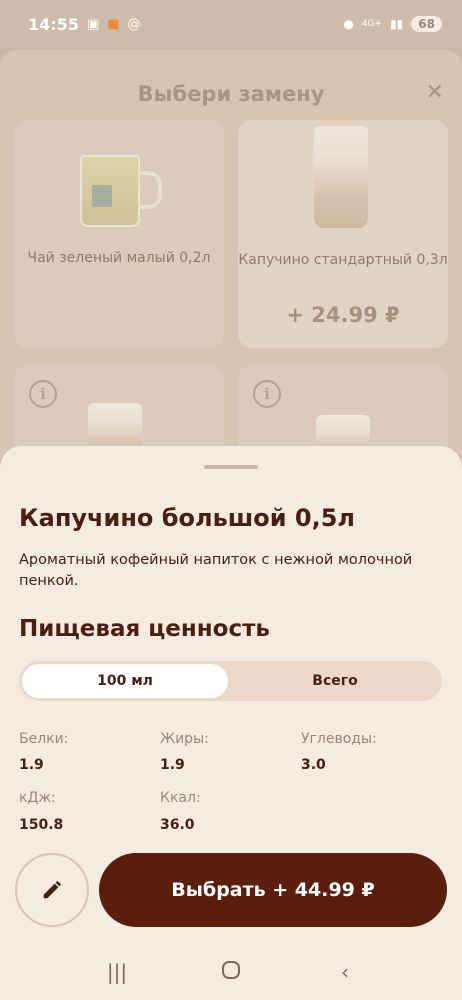 Image resolution: width=462 pixels, height=1000 pixels. Describe the element at coordinates (339, 739) in the screenshot. I see `carbs-label: Углеводы:` at that location.